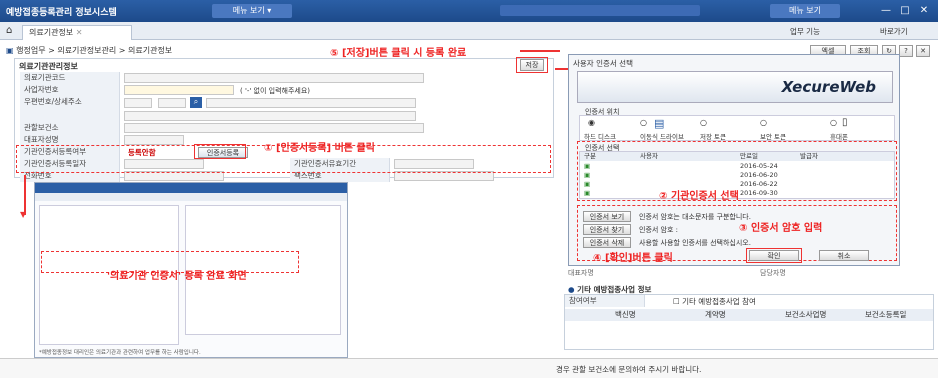 This screenshot has height=378, width=938. I want to click on view-cert-button: 인증서 보기, so click(607, 216).